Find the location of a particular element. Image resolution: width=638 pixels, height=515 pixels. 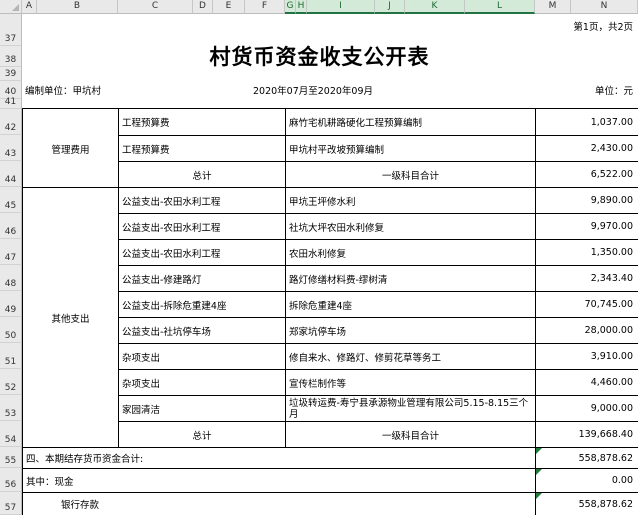

row-header-41: 41 is located at coordinates (11, 103).